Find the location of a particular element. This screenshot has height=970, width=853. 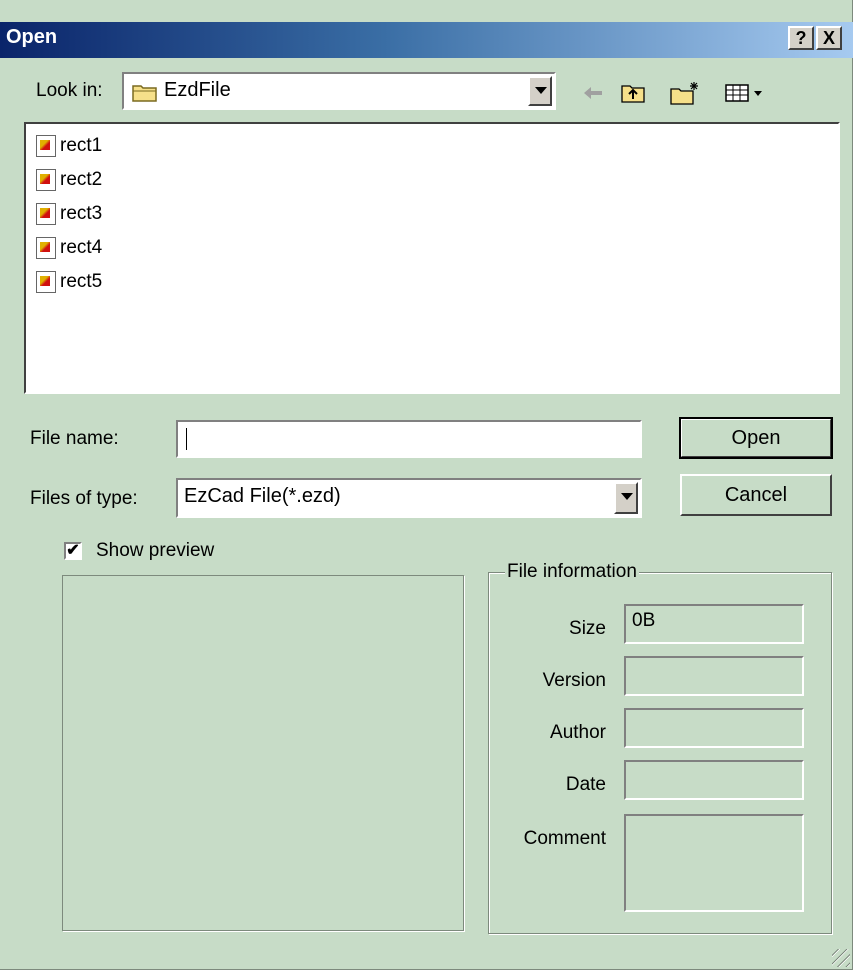

file-name-text: rect4 is located at coordinates (81, 247).